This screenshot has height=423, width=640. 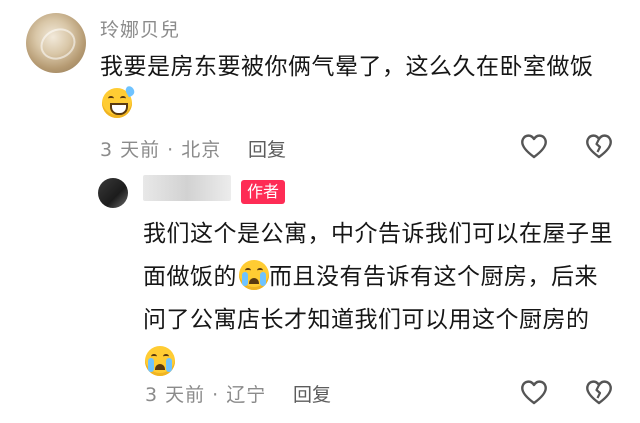 What do you see at coordinates (267, 148) in the screenshot?
I see `comment-reply-button: 回复` at bounding box center [267, 148].